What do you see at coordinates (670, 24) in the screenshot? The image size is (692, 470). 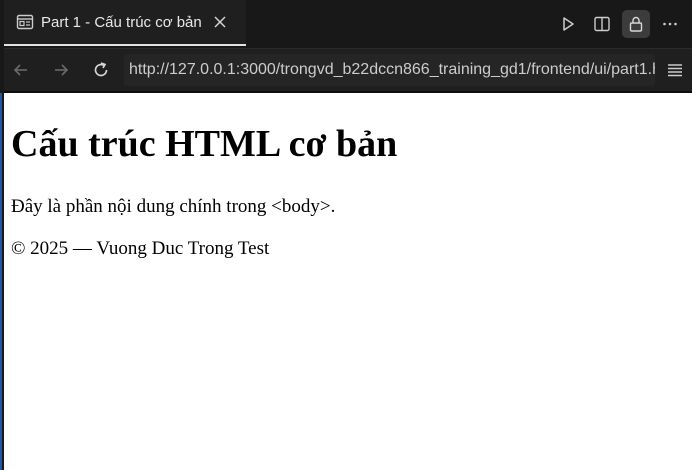 I see `more-icon` at bounding box center [670, 24].